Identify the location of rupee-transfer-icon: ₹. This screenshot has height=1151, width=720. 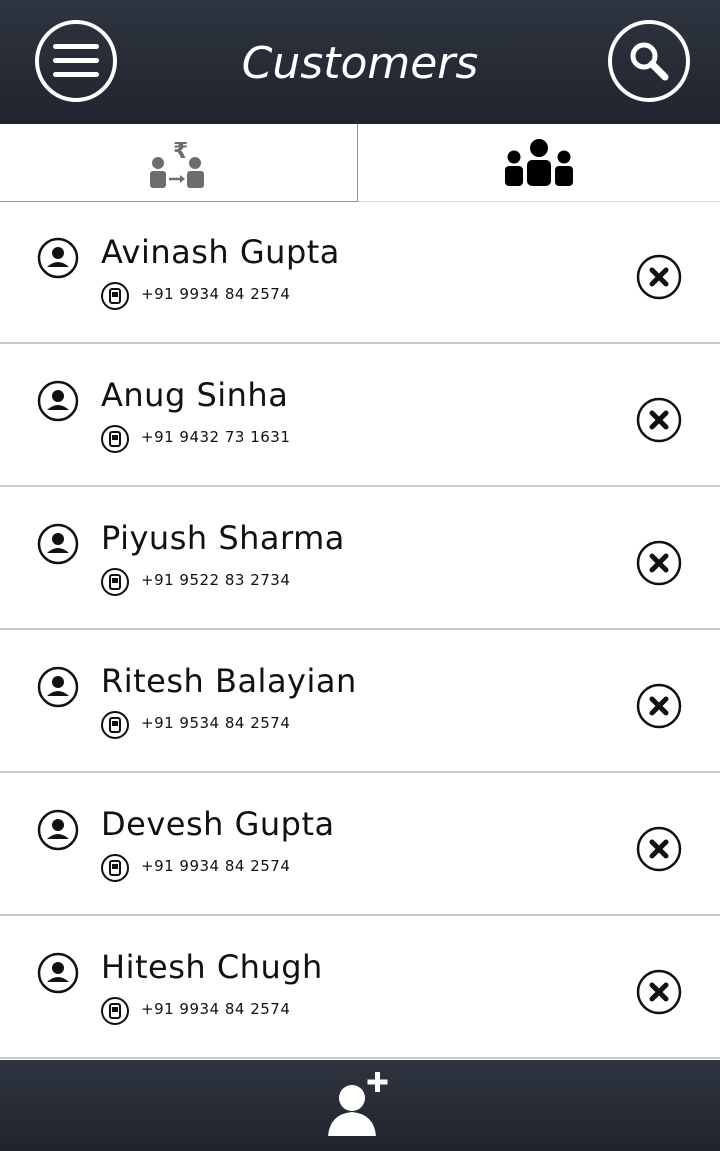
(176, 163).